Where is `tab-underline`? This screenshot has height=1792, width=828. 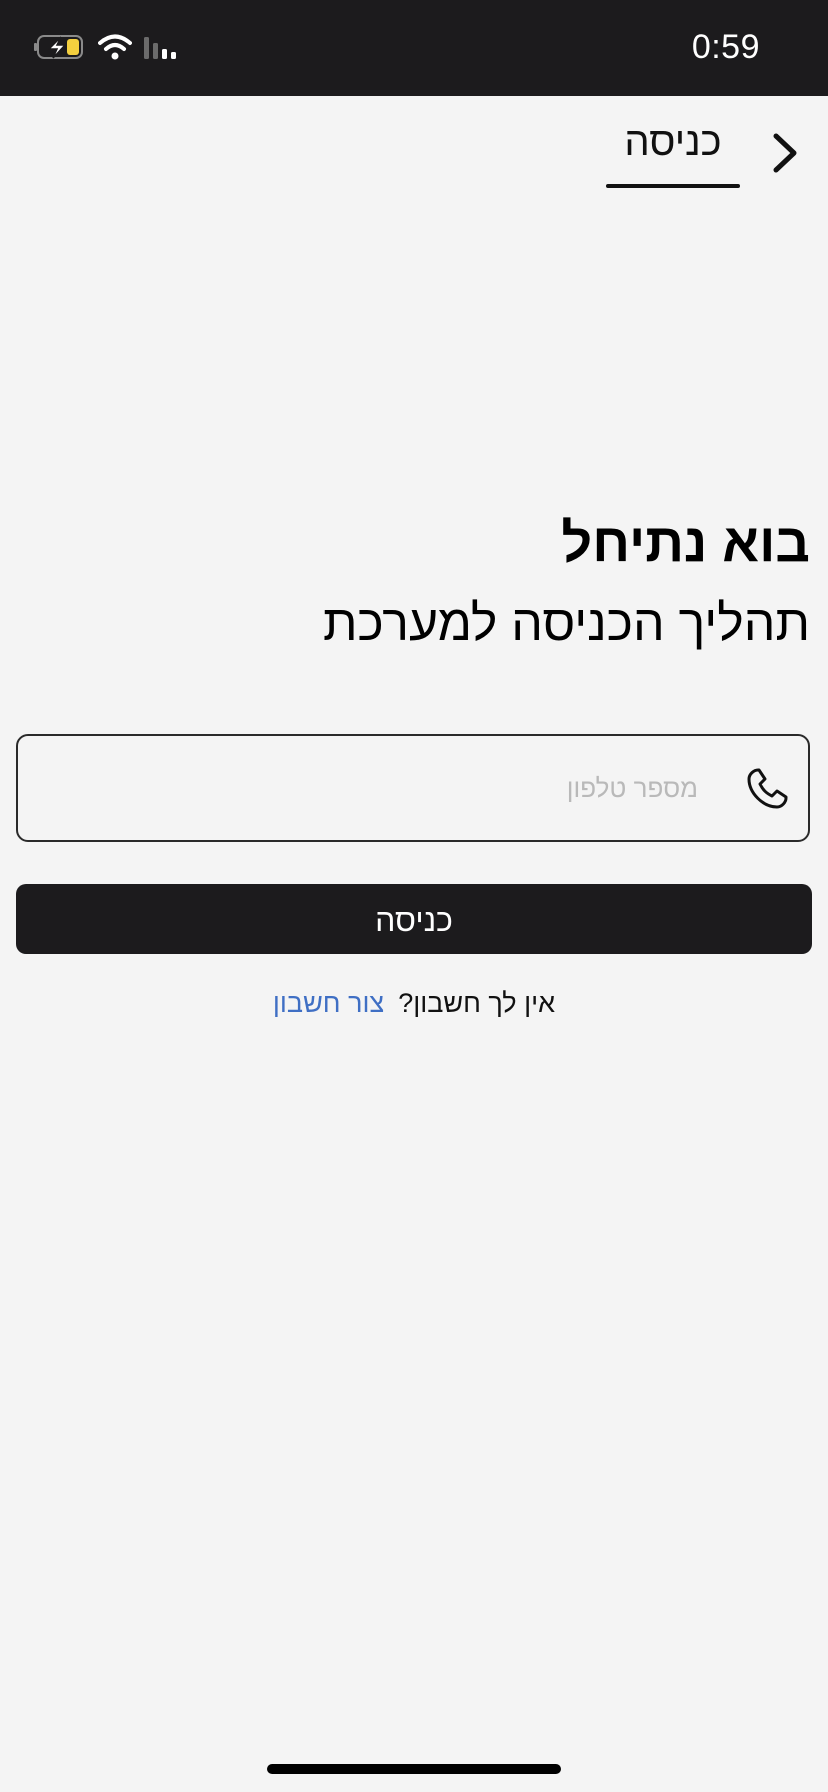
tab-underline is located at coordinates (673, 186).